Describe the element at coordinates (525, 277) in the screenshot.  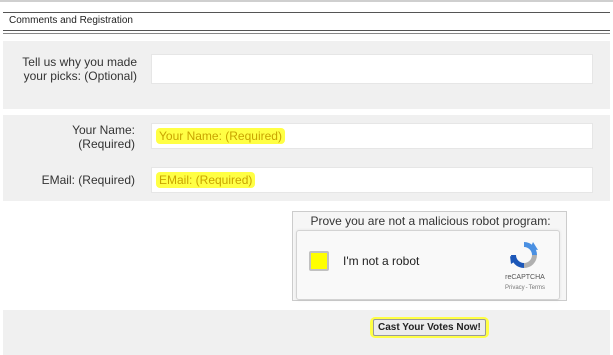
I see `recaptcha-brand: reCAPTCHA` at that location.